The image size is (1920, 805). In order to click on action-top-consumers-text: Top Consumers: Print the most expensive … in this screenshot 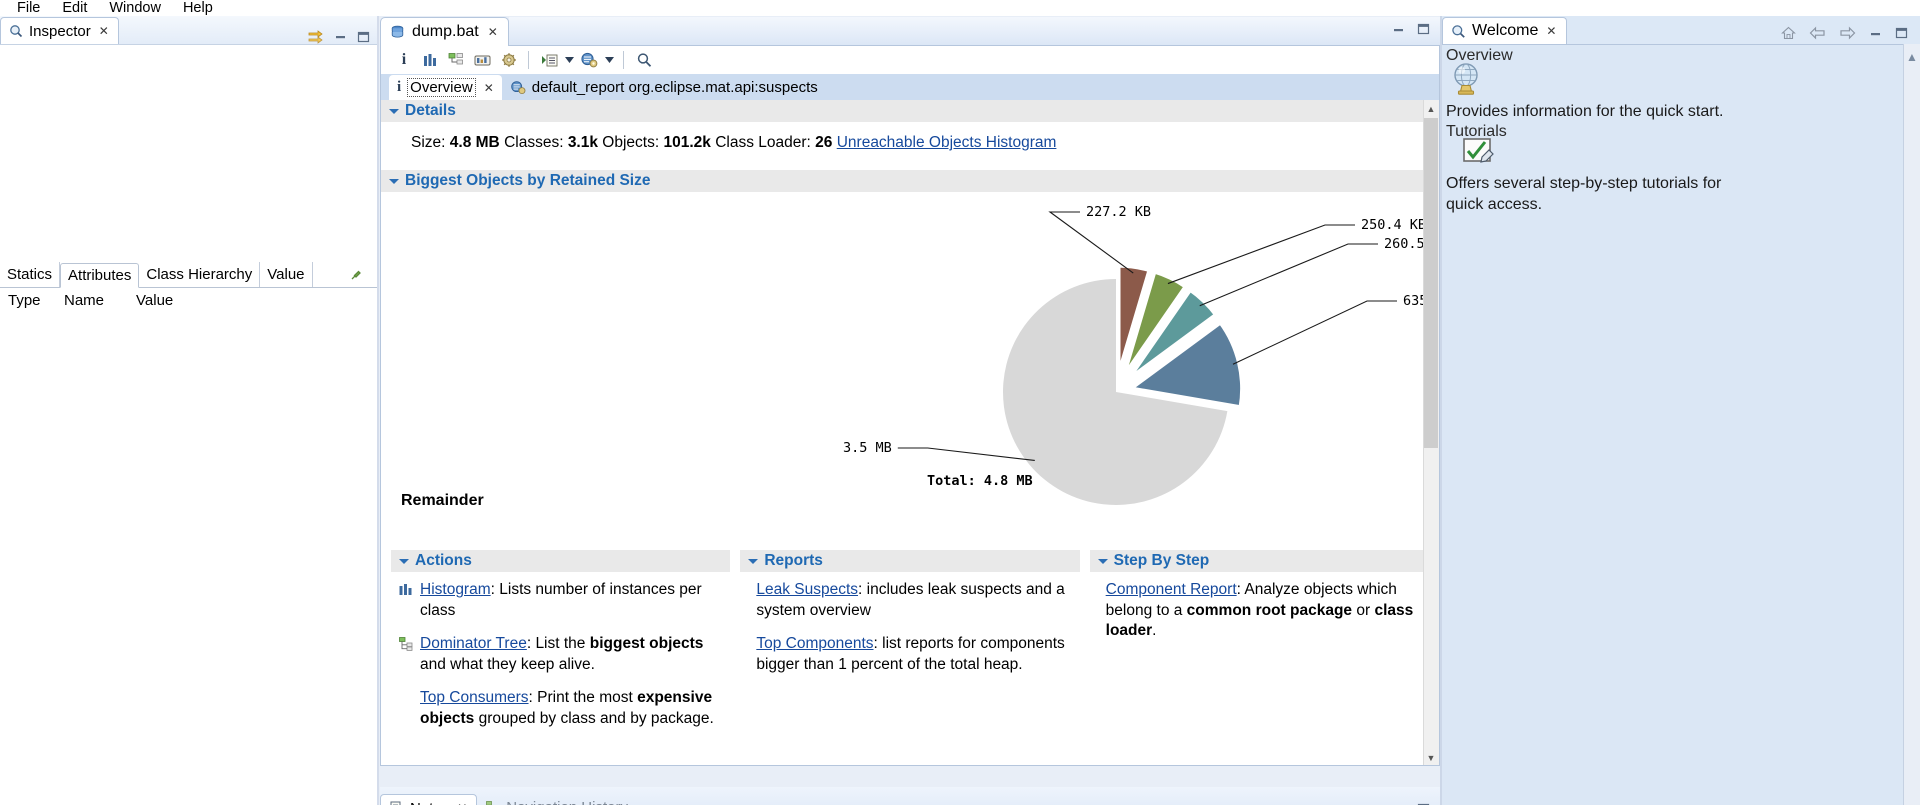, I will do `click(575, 708)`.